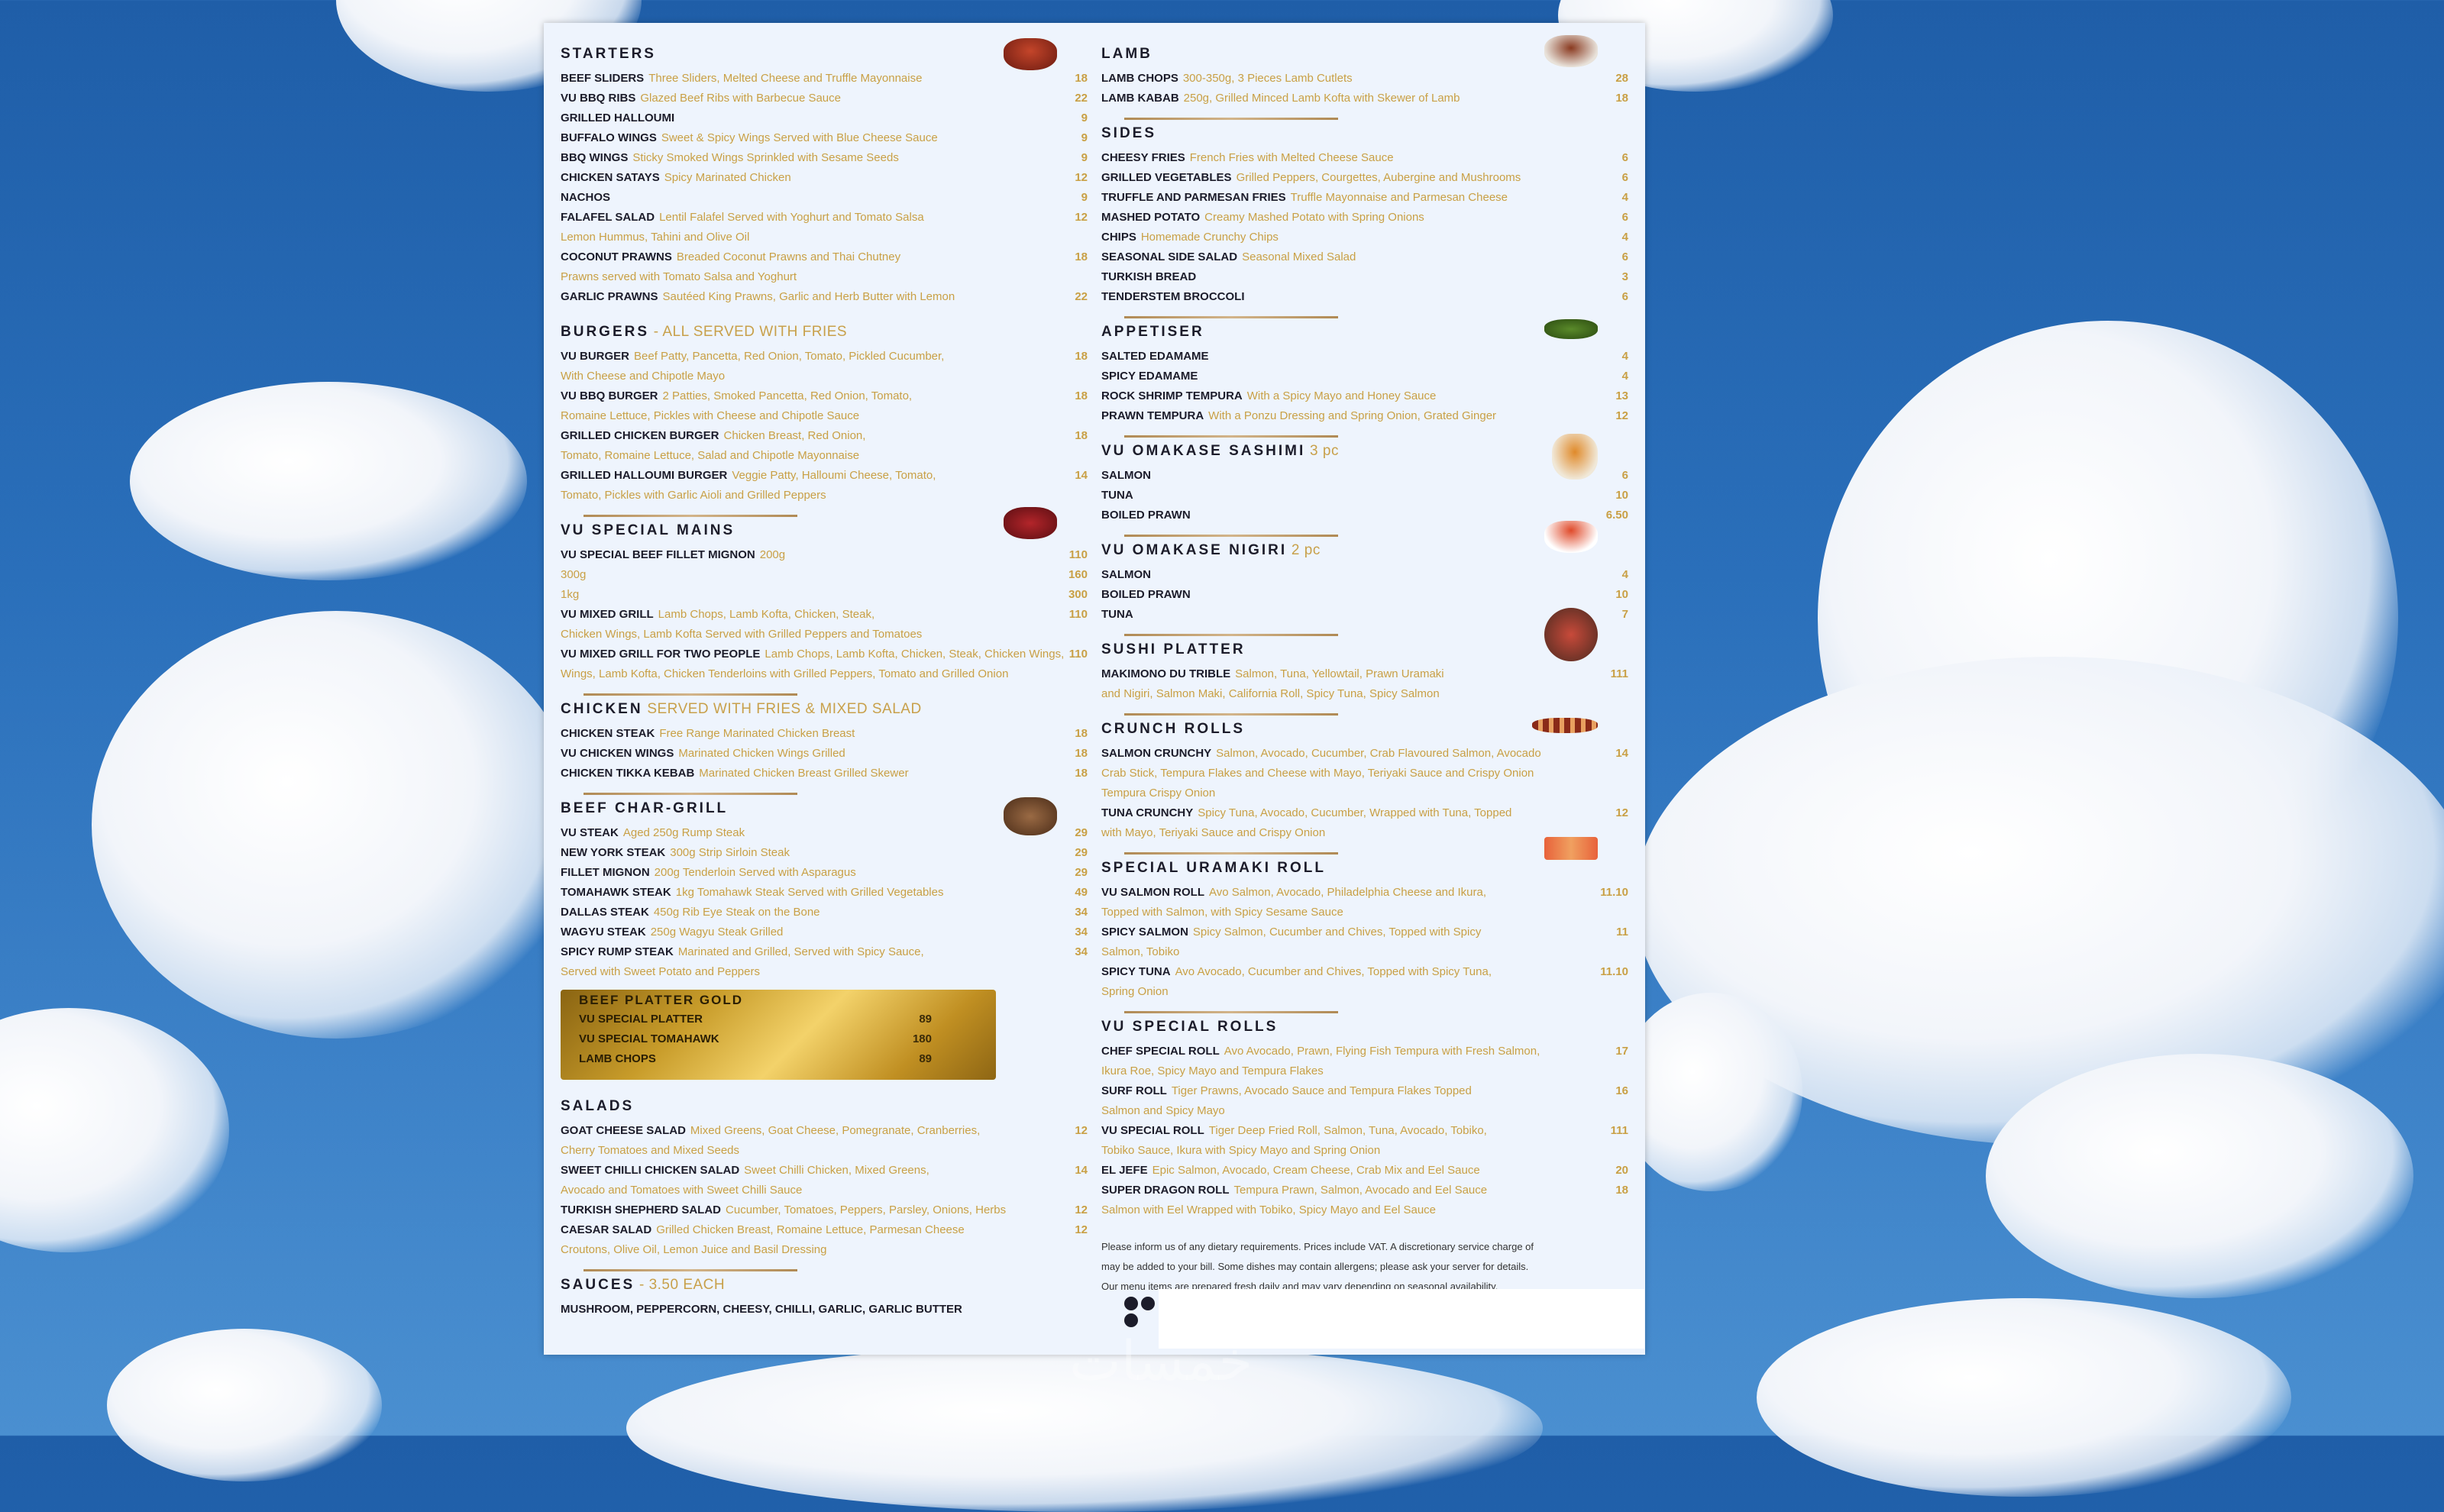  I want to click on item-description: Lemon Hummus, Tahini and Olive Oil, so click(656, 237).